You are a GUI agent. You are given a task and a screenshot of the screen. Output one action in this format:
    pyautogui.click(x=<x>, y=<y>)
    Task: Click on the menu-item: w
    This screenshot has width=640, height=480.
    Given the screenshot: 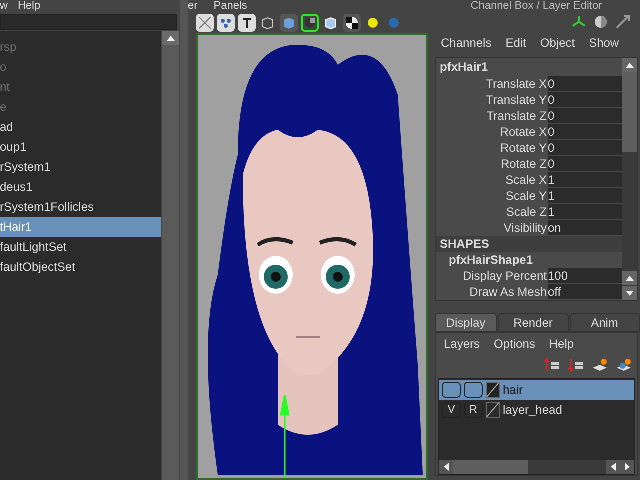 What is the action you would take?
    pyautogui.click(x=4, y=6)
    